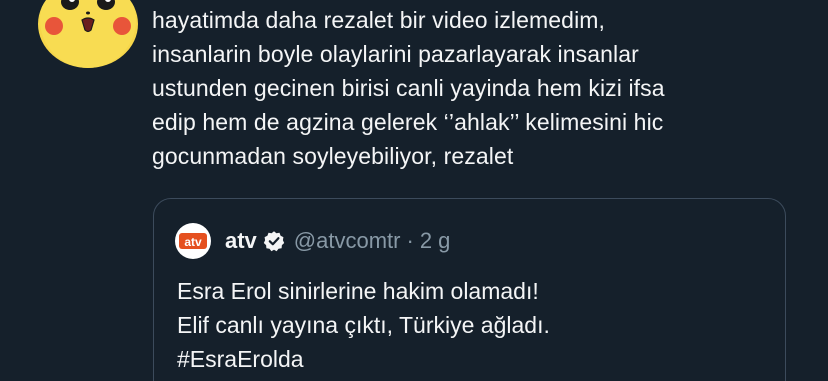 This screenshot has width=828, height=381. I want to click on atv-logo-text: atv, so click(193, 242).